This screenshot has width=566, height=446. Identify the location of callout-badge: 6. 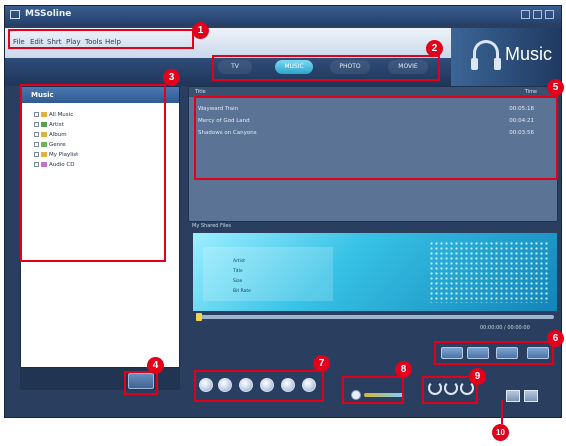
(555, 338).